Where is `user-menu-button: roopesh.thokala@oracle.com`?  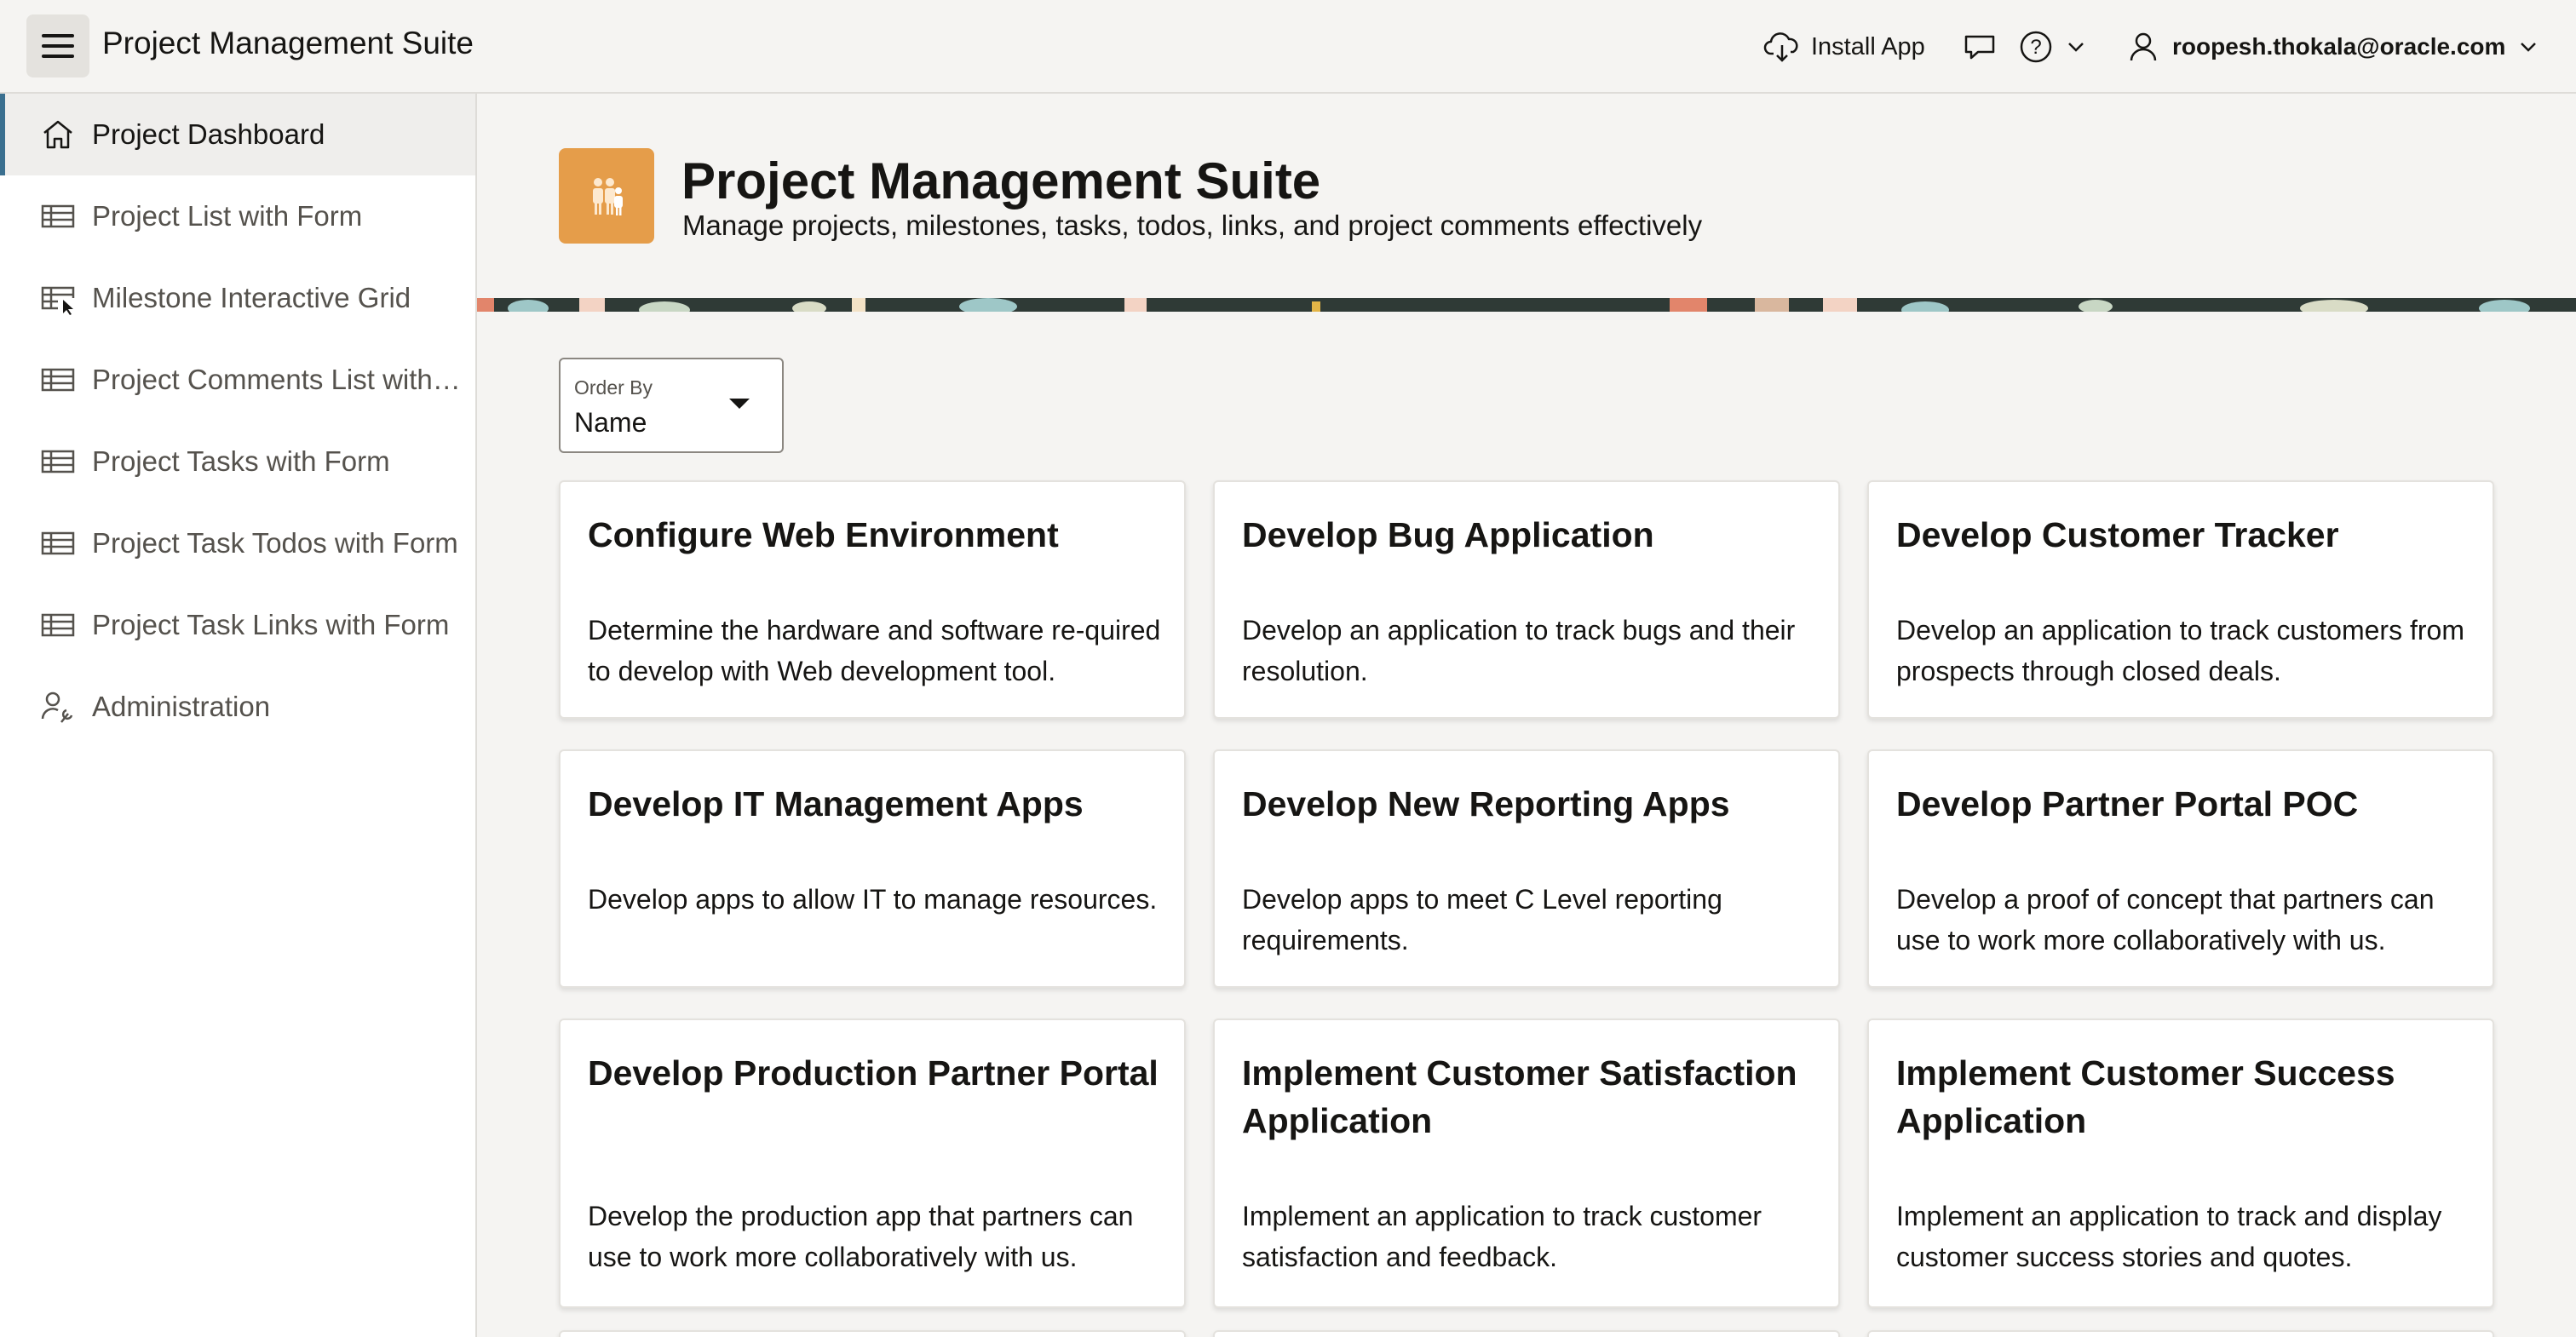 user-menu-button: roopesh.thokala@oracle.com is located at coordinates (2342, 47).